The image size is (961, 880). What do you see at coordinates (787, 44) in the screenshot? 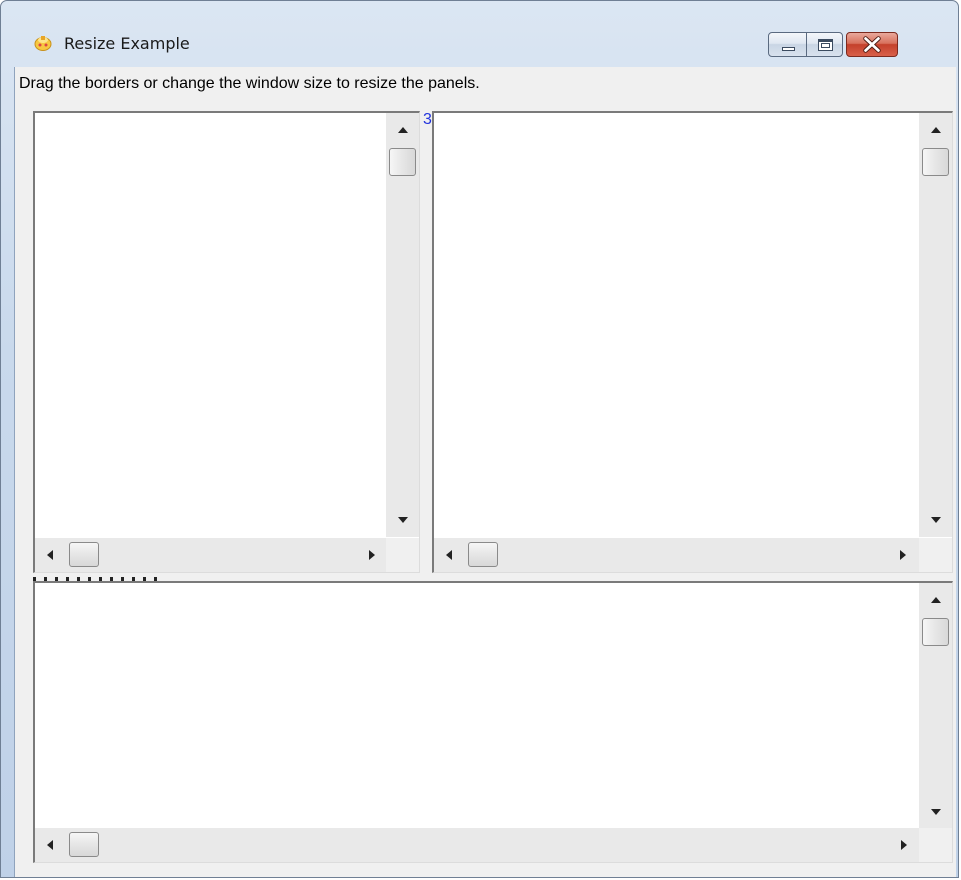
I see `minimize-button` at bounding box center [787, 44].